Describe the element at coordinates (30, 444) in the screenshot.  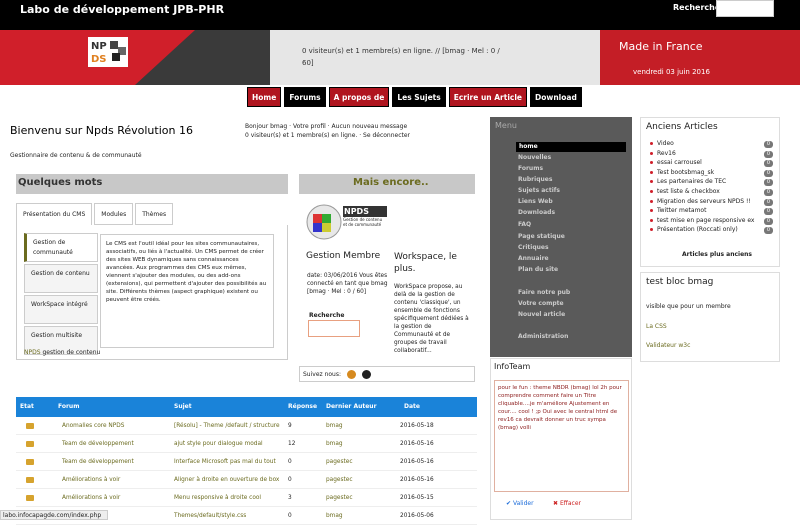
I see `folder-icon` at that location.